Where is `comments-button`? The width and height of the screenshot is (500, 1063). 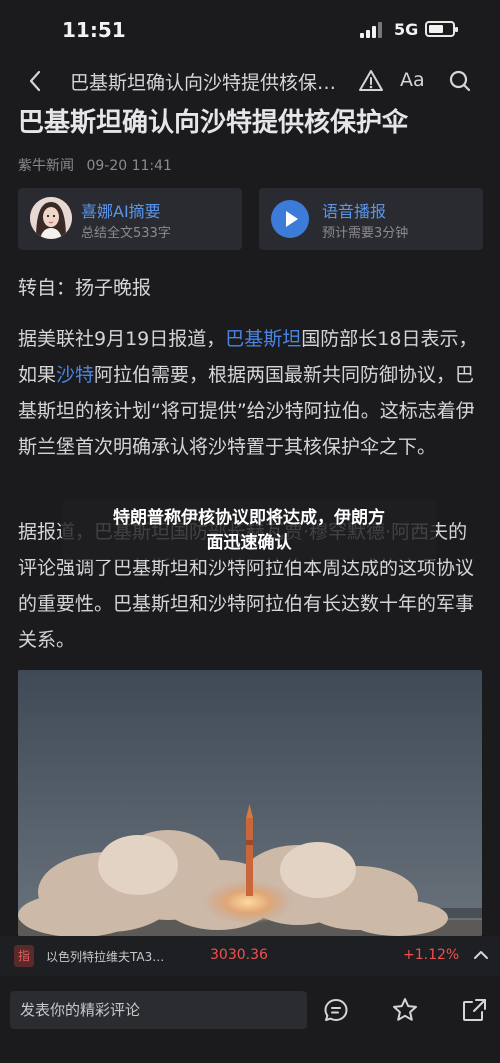 comments-button is located at coordinates (336, 1010).